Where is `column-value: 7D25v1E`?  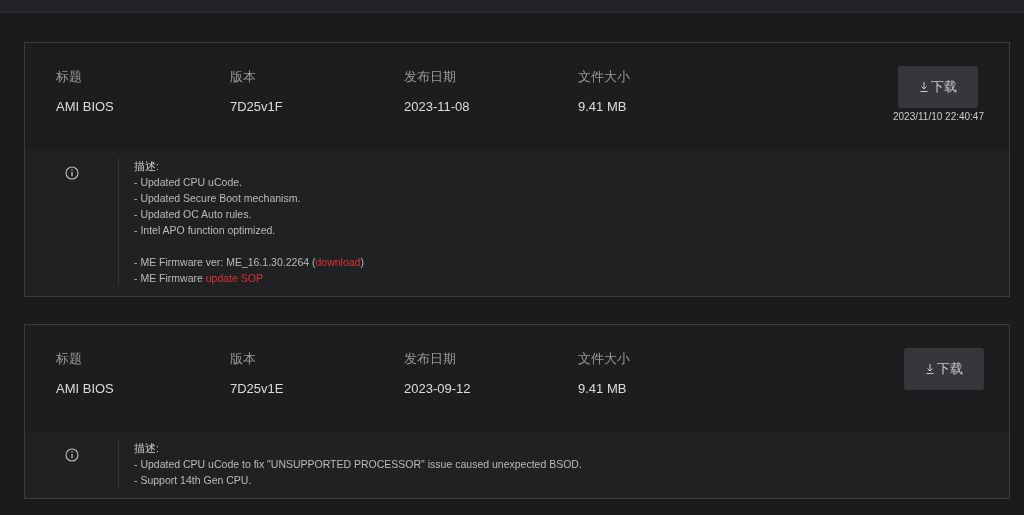
column-value: 7D25v1E is located at coordinates (257, 388).